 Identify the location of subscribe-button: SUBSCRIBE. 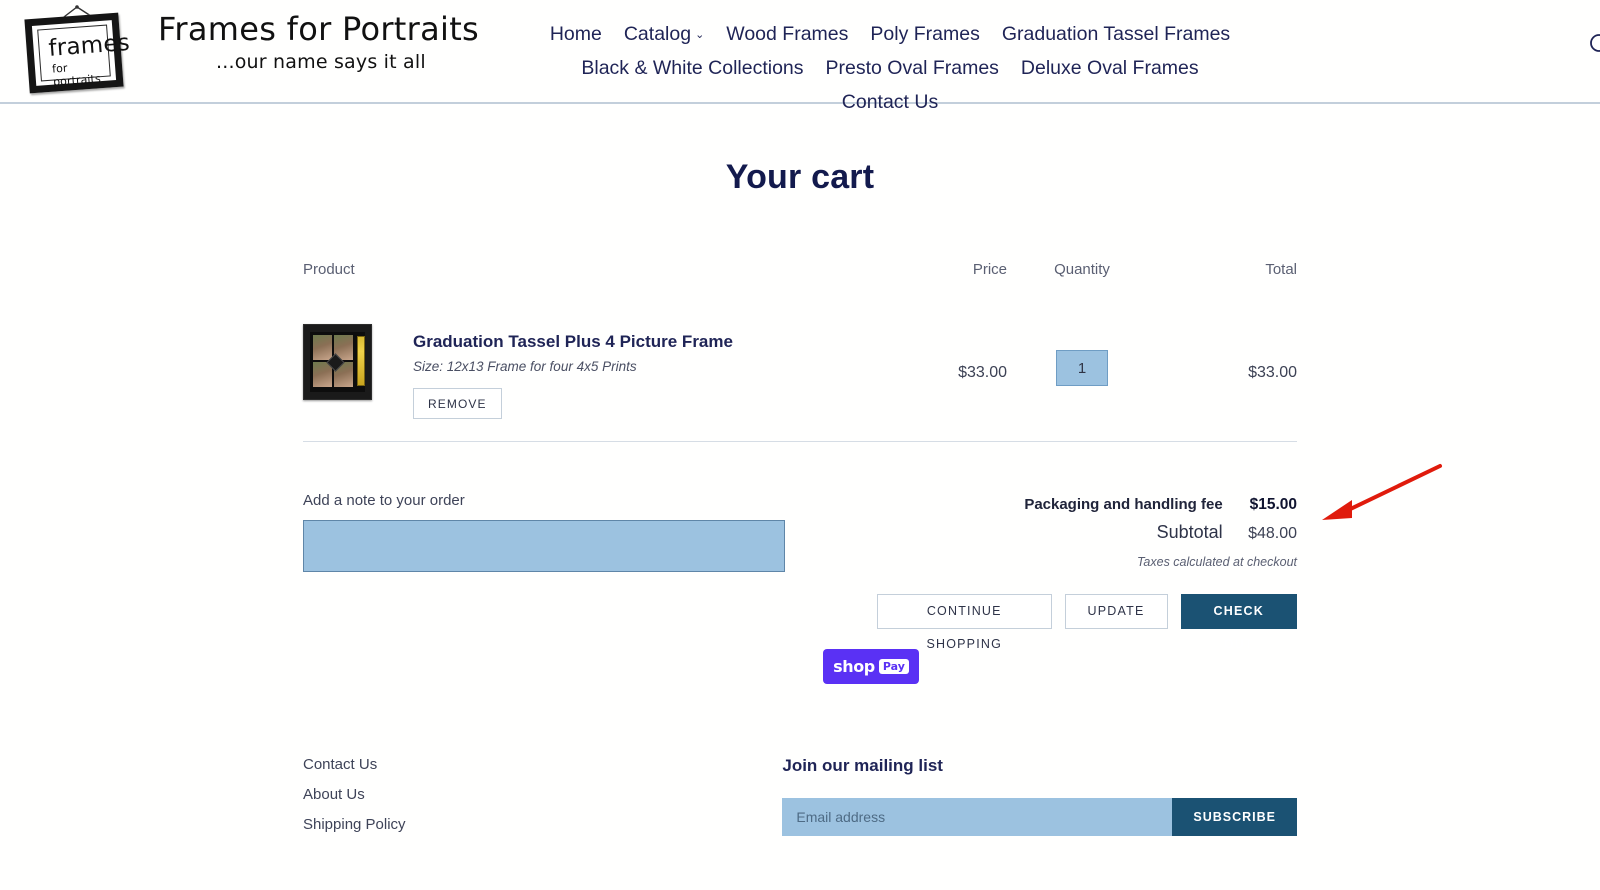
(1234, 817).